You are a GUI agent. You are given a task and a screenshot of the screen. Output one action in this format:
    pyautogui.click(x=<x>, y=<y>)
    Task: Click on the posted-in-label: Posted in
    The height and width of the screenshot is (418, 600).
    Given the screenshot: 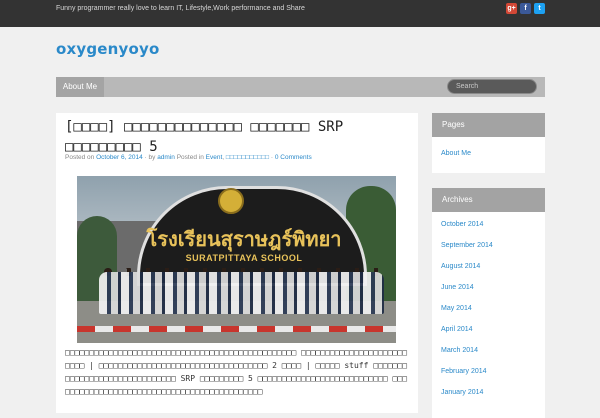 What is the action you would take?
    pyautogui.click(x=190, y=157)
    